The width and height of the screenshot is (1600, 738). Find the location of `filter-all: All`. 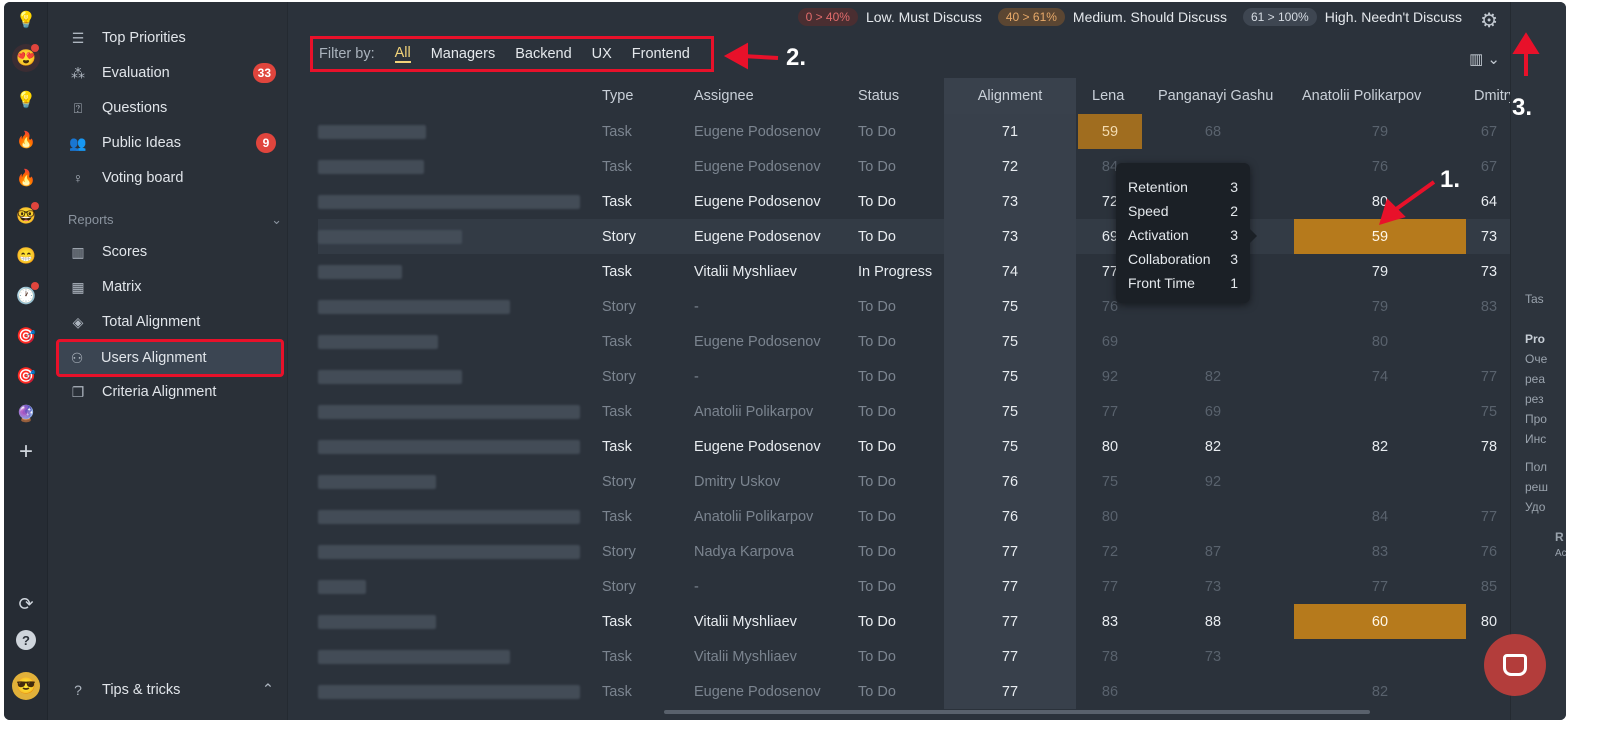

filter-all: All is located at coordinates (402, 54).